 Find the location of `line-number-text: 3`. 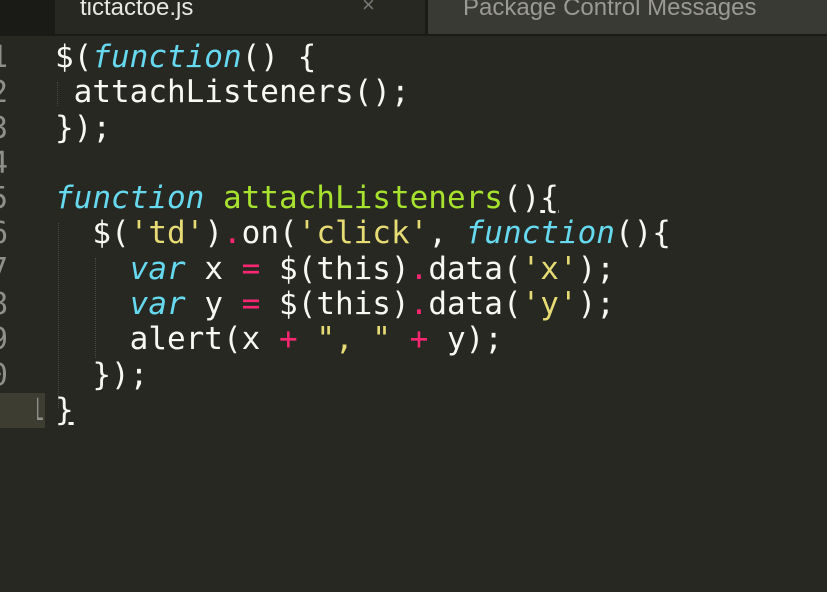

line-number-text: 3 is located at coordinates (4, 128).